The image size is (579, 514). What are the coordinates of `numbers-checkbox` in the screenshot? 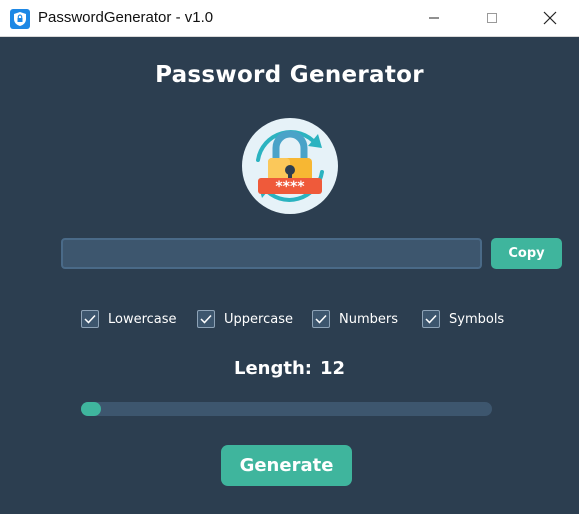 It's located at (321, 319).